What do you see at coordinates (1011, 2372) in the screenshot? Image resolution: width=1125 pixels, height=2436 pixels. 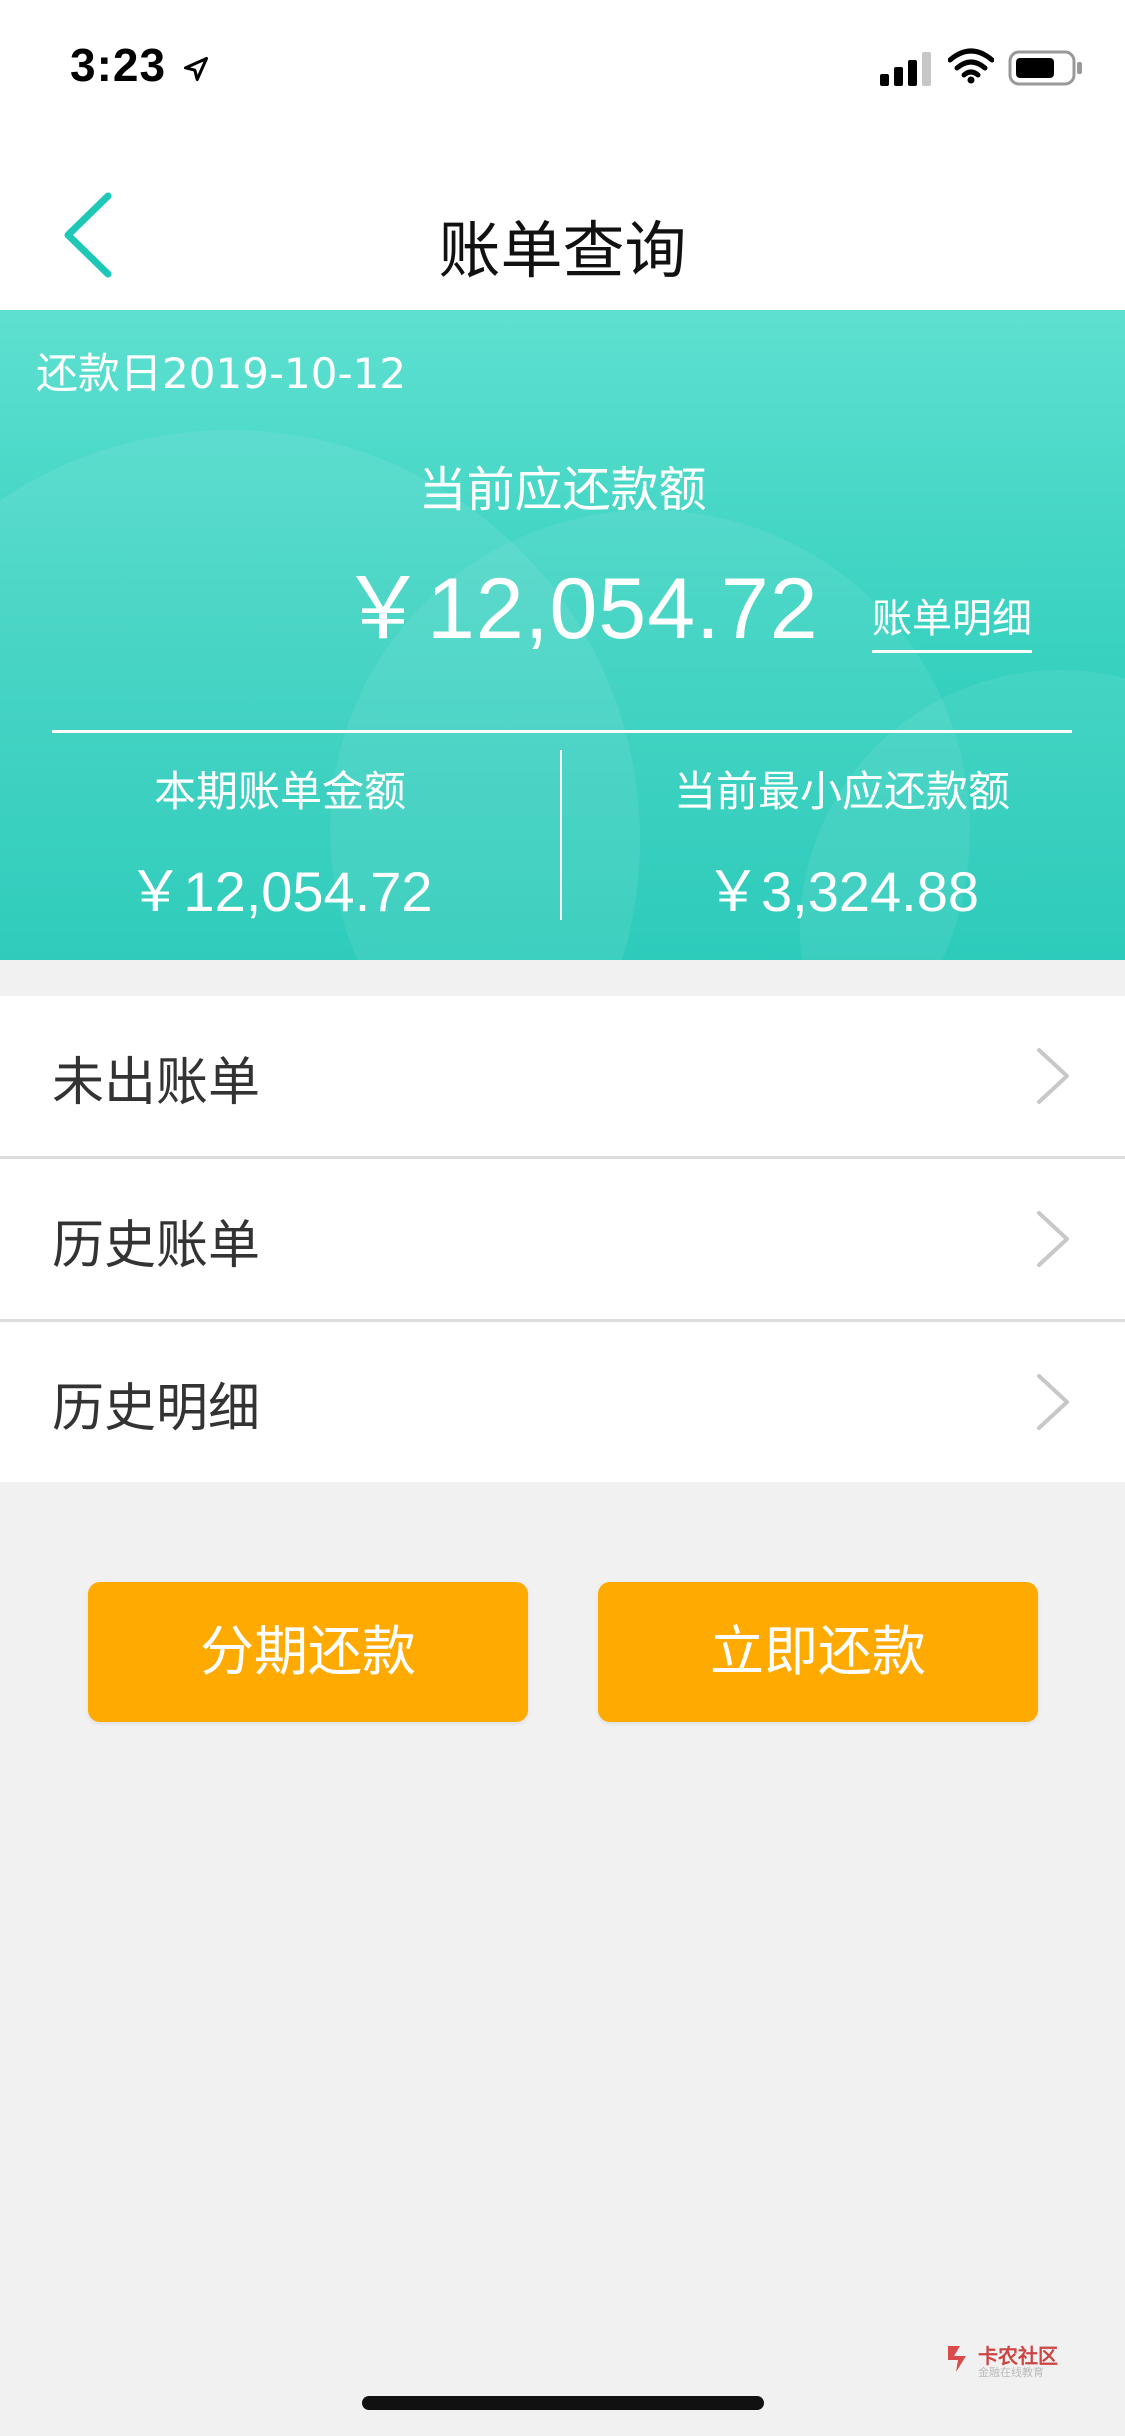 I see `watermark-subtitle: 金融在线教育` at bounding box center [1011, 2372].